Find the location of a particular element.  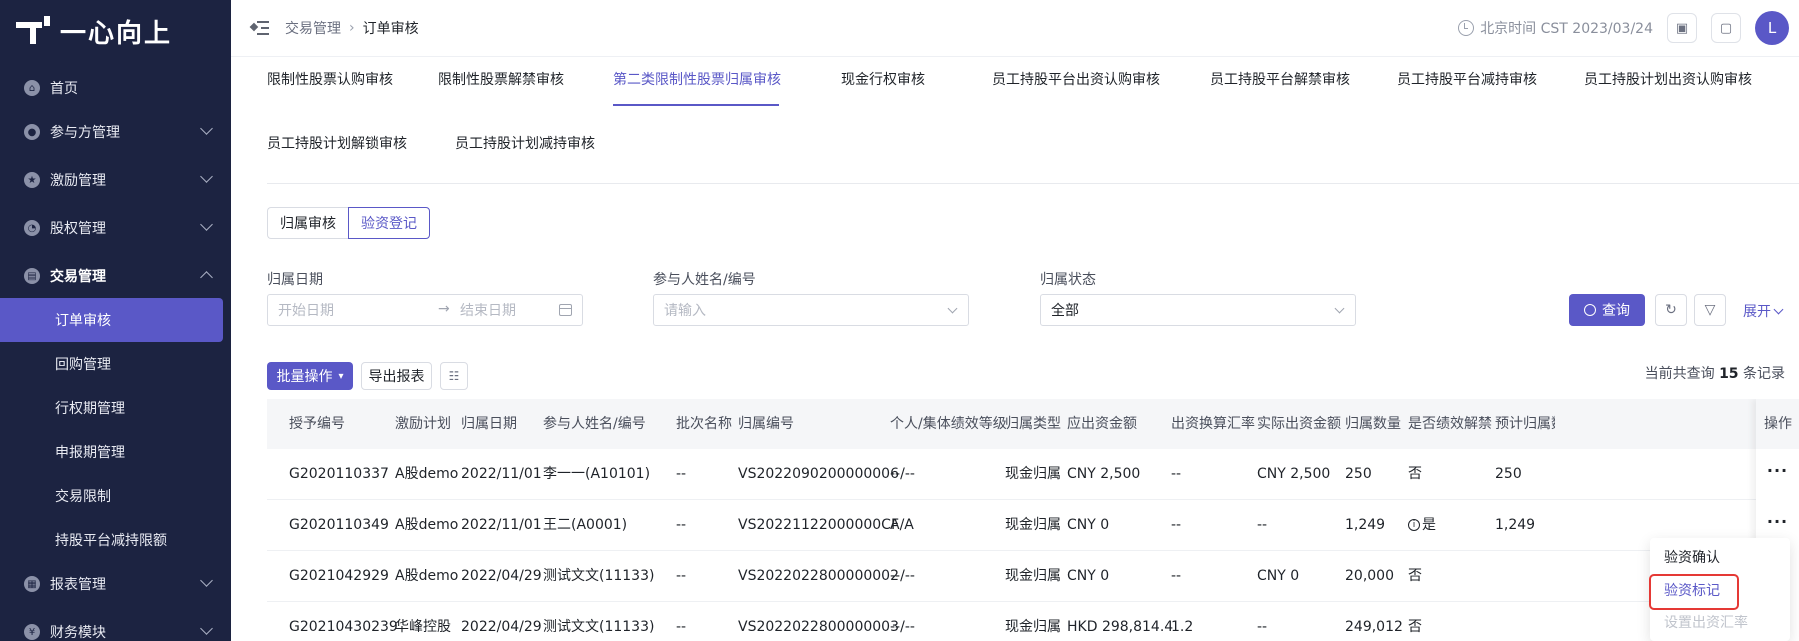

cell-fx-rate: 1.2 is located at coordinates (1182, 627).